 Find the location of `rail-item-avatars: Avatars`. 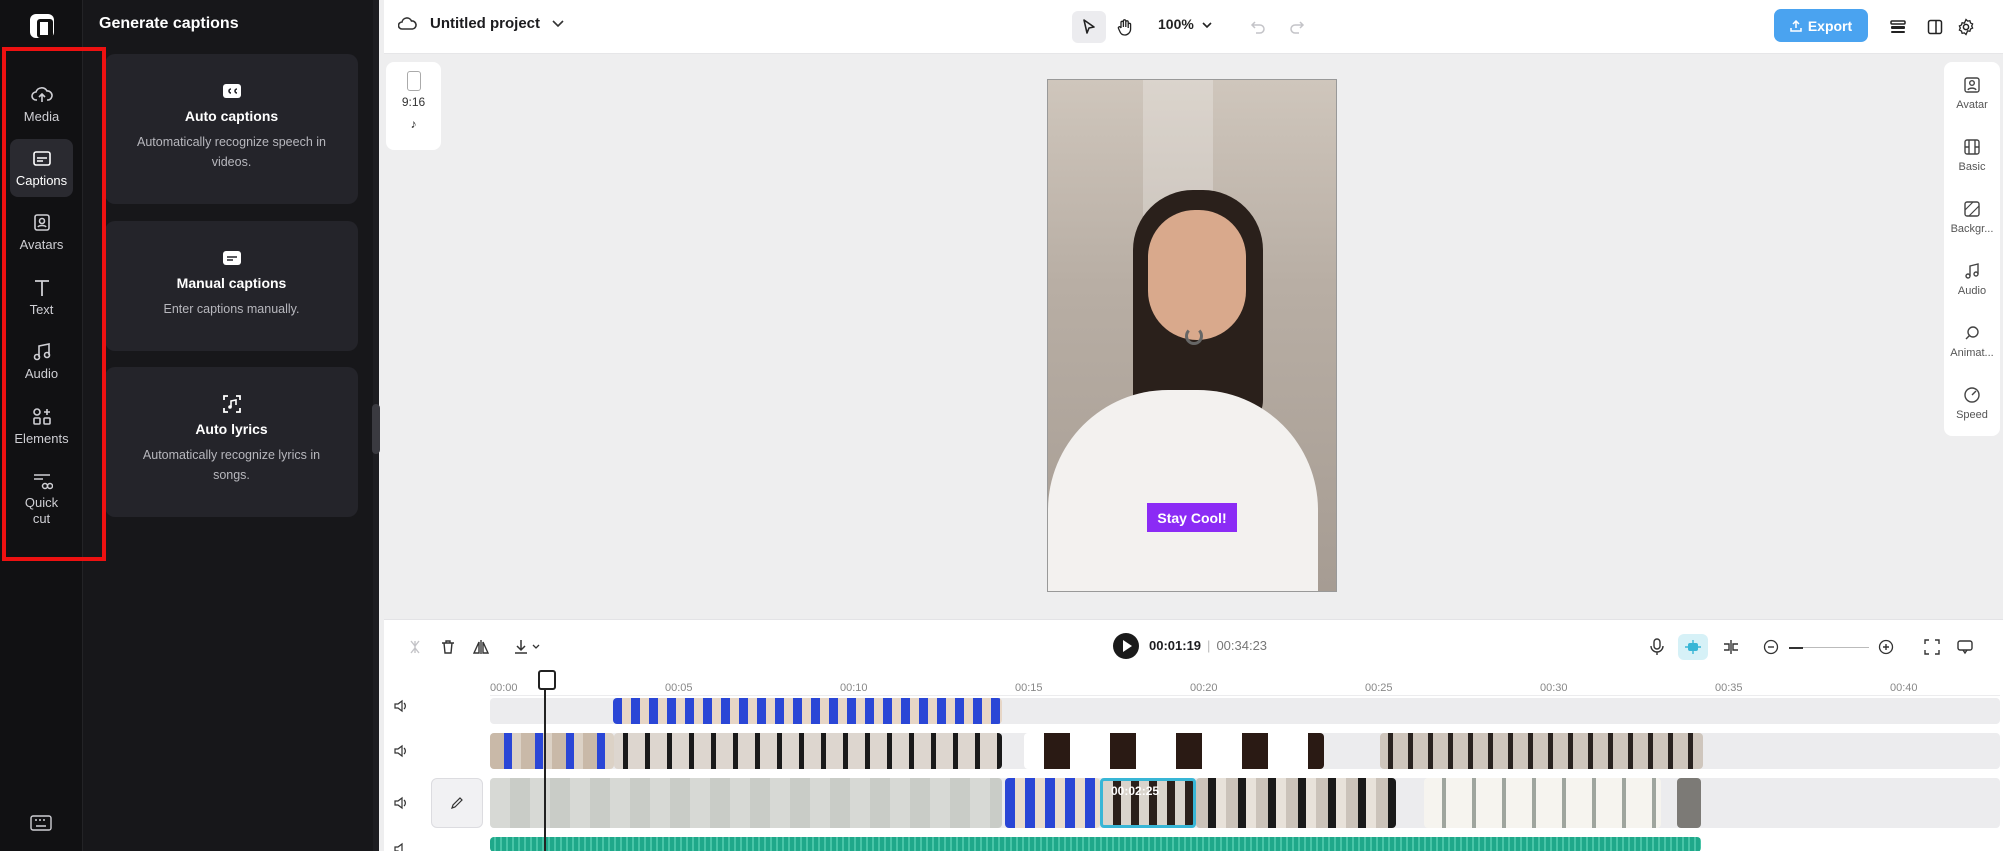

rail-item-avatars: Avatars is located at coordinates (41, 232).